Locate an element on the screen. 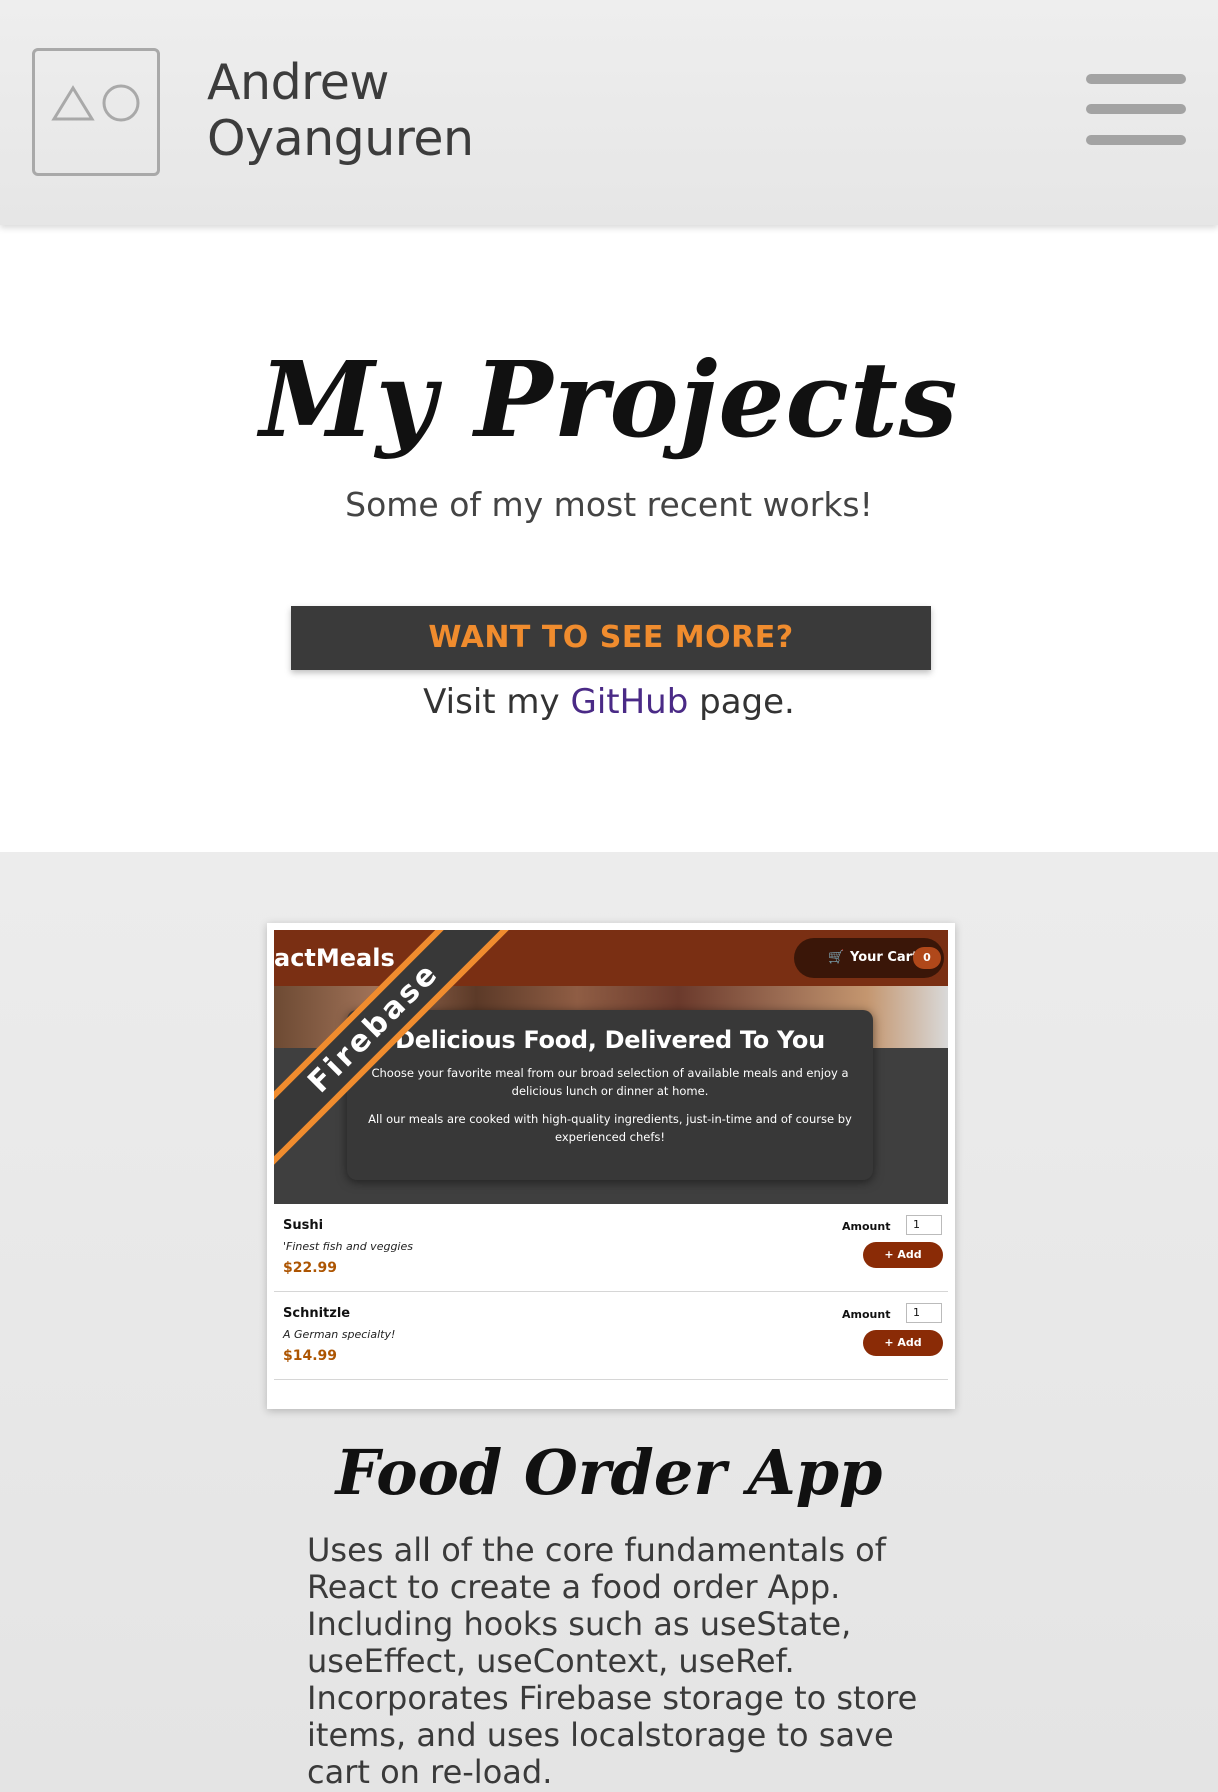 The image size is (1218, 1792). github-visit-text: Visit my GitHub page. is located at coordinates (609, 702).